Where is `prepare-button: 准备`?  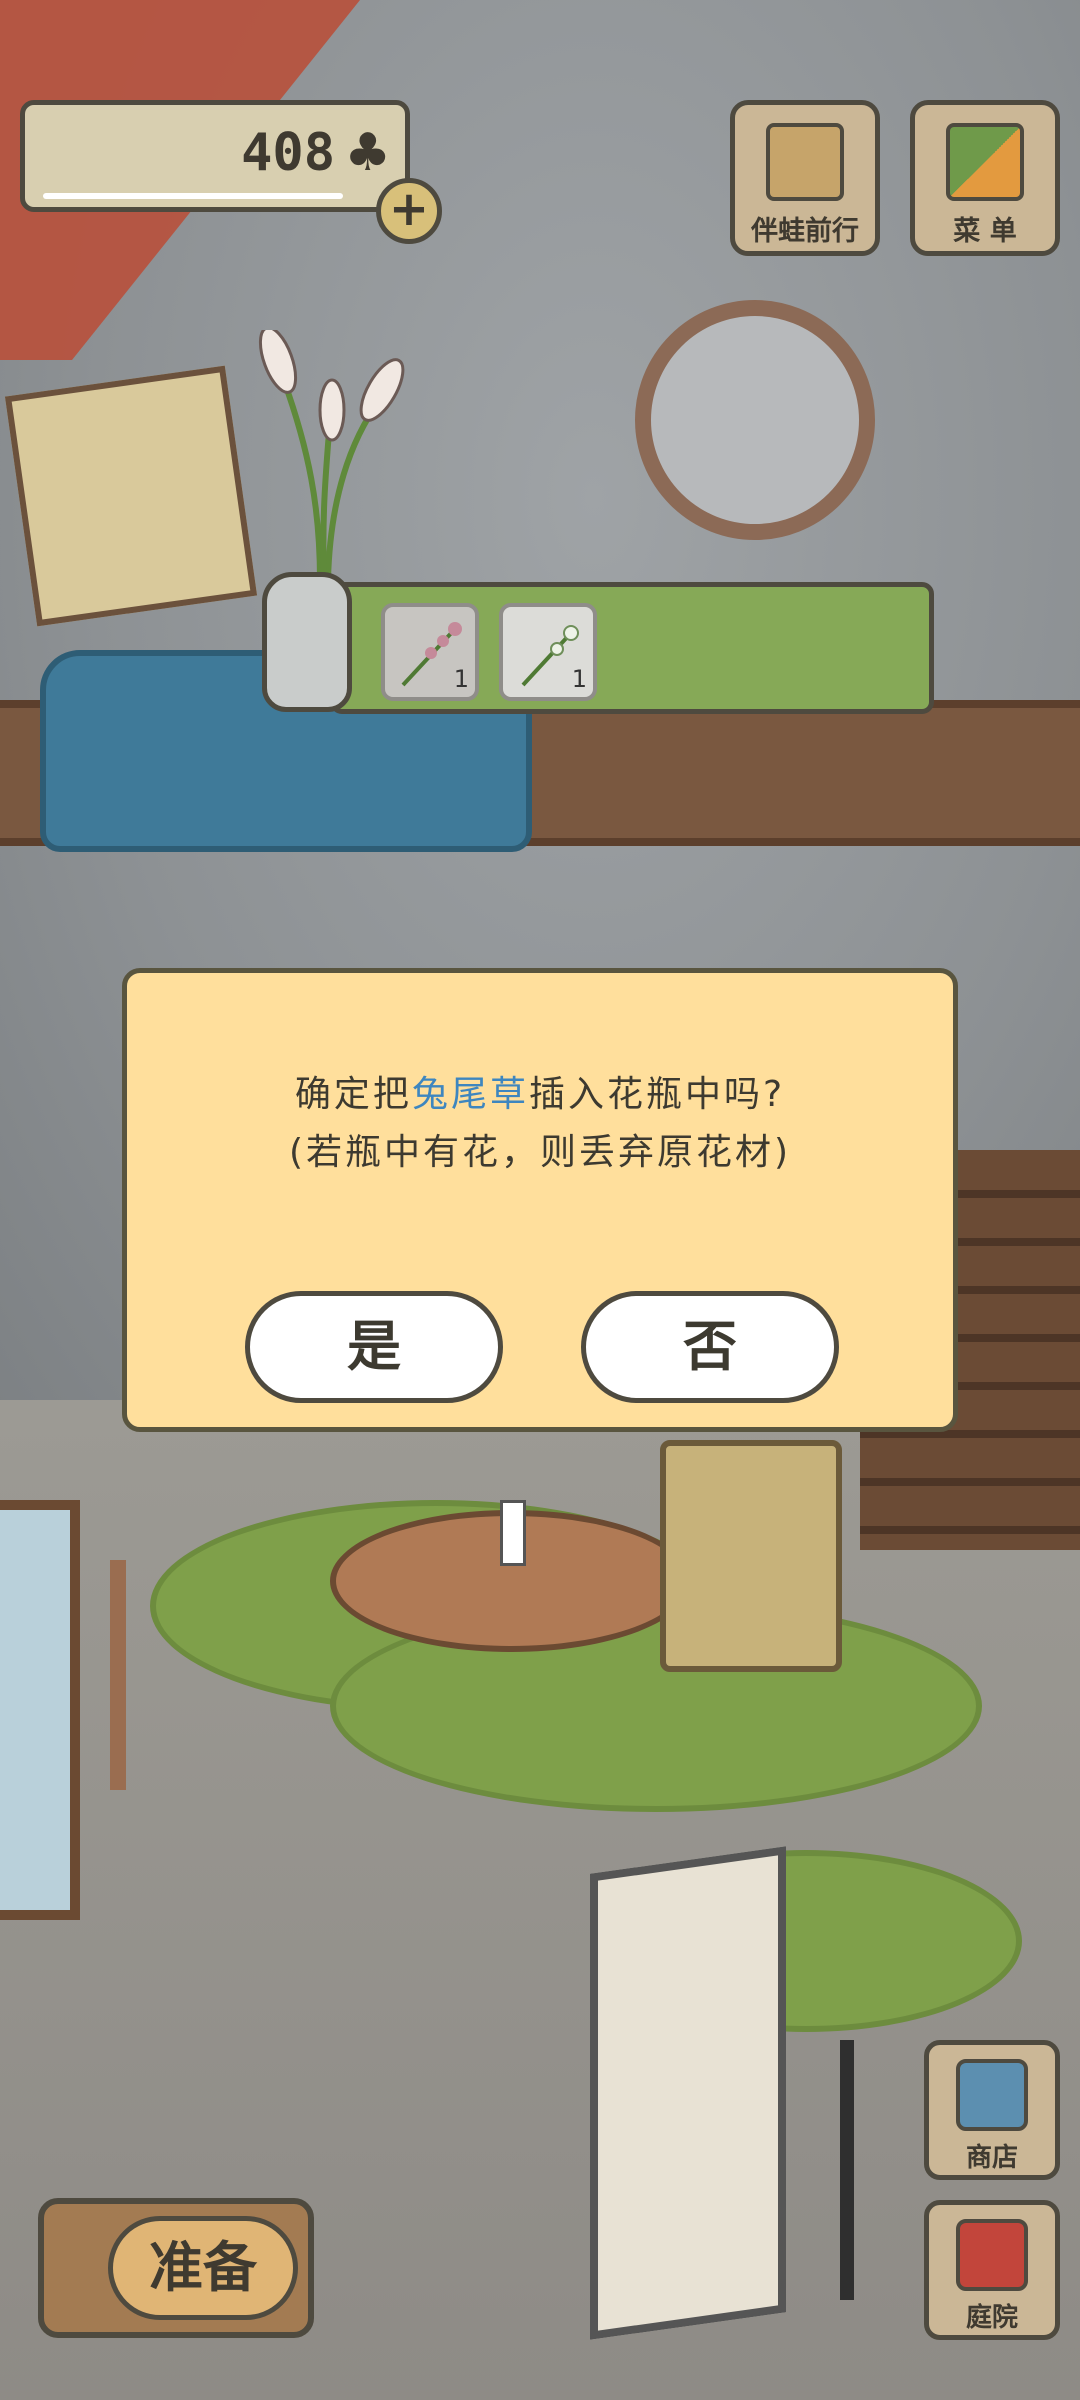
prepare-button: 准备 is located at coordinates (176, 2268).